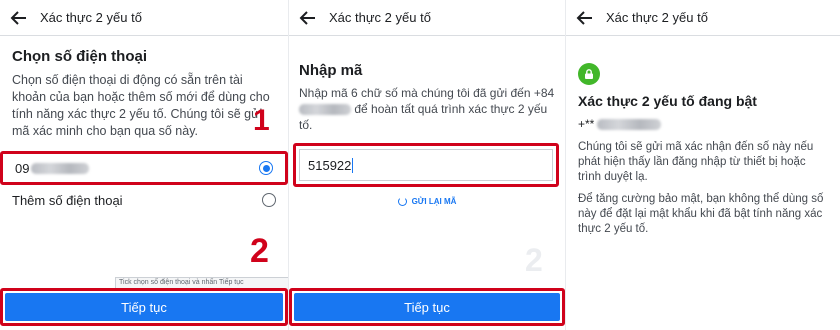 Image resolution: width=840 pixels, height=330 pixels. I want to click on phone-option-add: Thêm số điện thoại, so click(144, 200).